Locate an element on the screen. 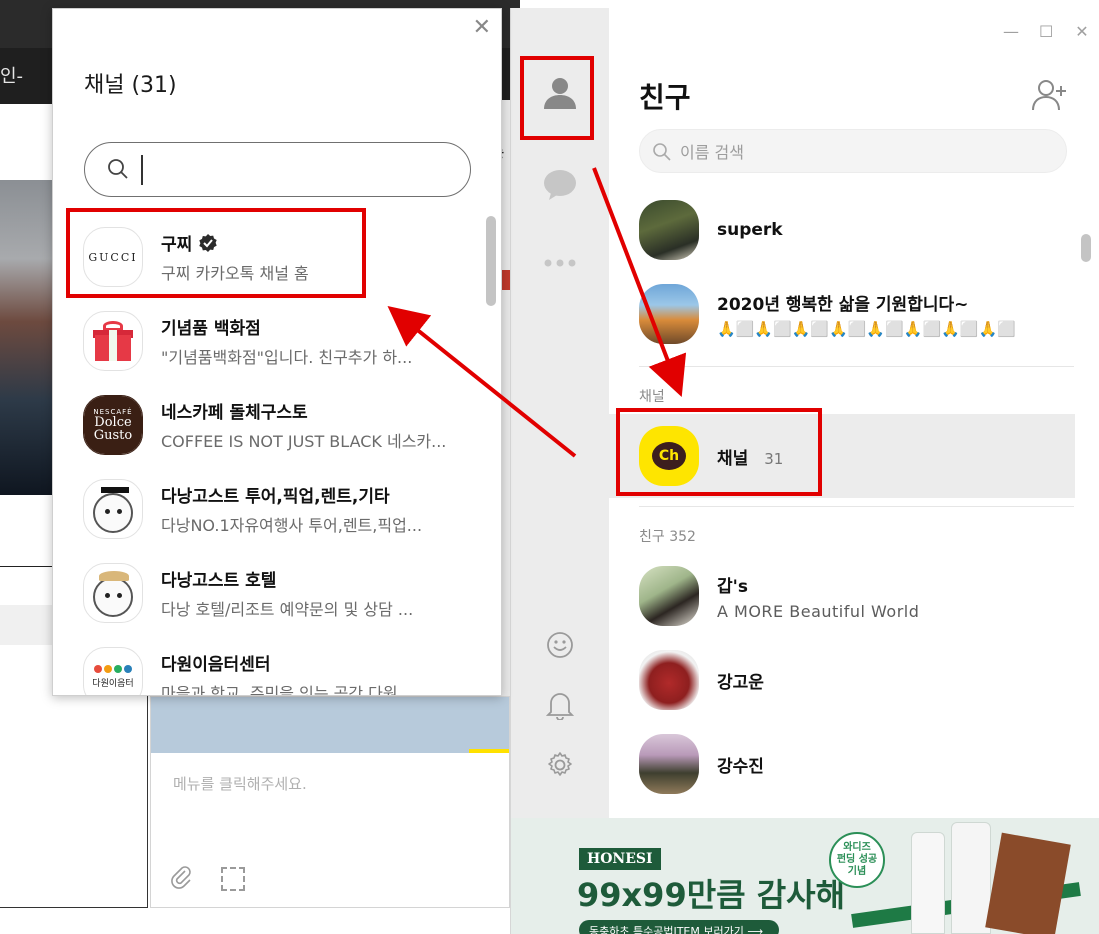 The width and height of the screenshot is (1099, 934). window-controls: — ☐ ✕ is located at coordinates (1046, 31).